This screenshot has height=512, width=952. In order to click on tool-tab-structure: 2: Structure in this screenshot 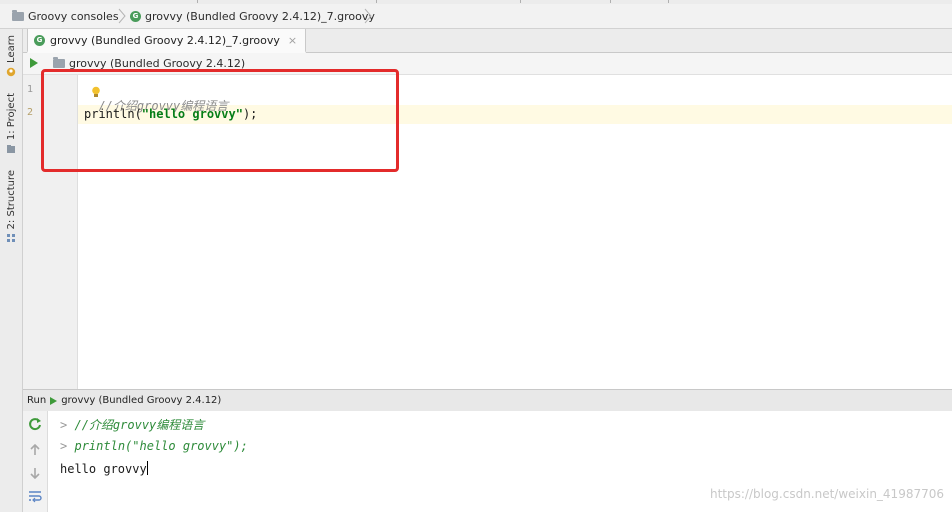, I will do `click(11, 206)`.